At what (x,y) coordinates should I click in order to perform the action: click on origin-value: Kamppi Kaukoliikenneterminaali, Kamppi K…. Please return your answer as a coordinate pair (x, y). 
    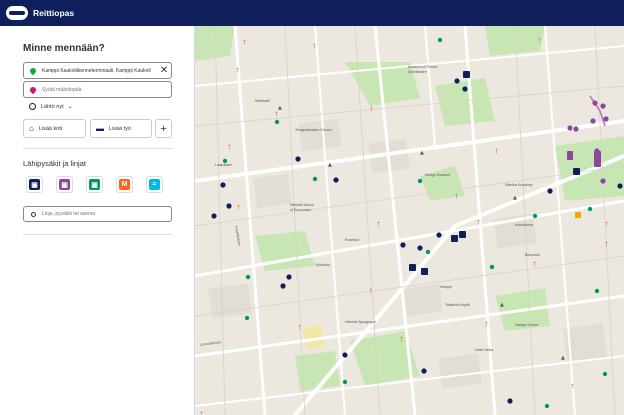
    Looking at the image, I should click on (99, 71).